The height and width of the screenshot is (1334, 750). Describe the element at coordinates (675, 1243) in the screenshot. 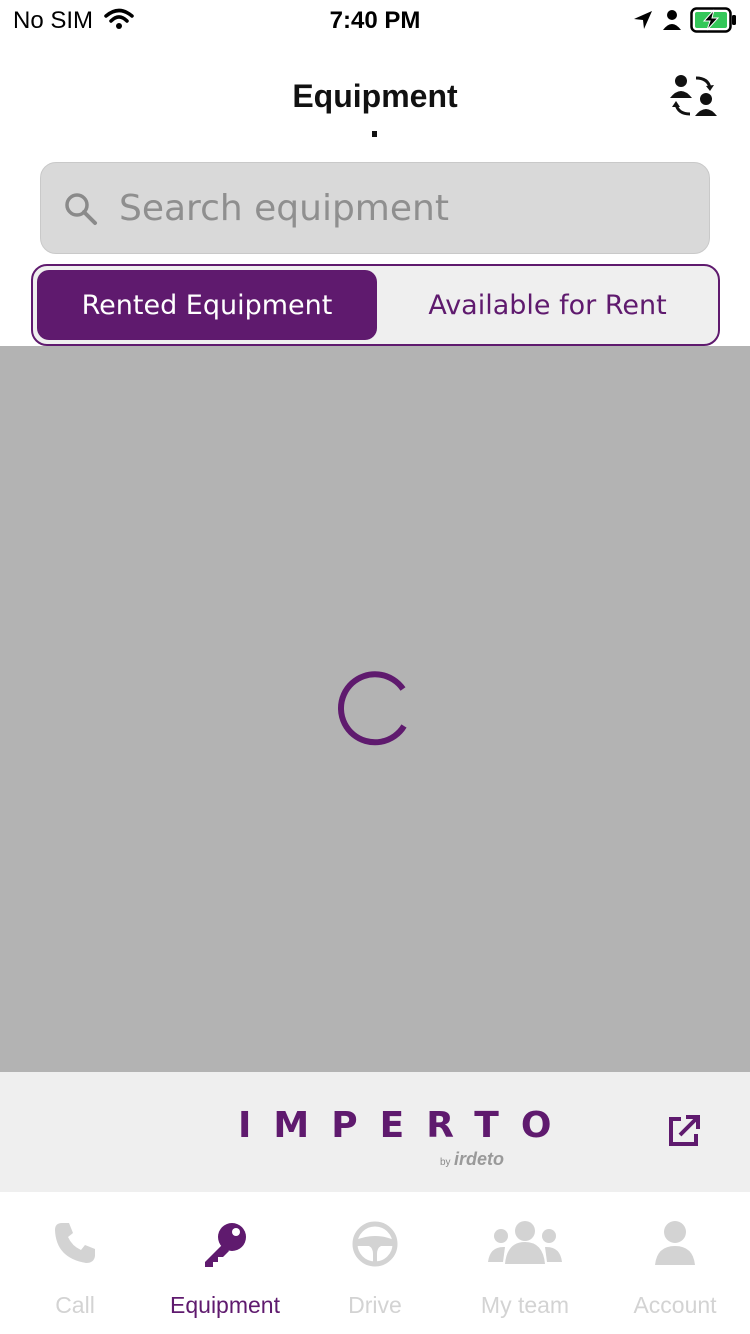

I see `account-icon` at that location.